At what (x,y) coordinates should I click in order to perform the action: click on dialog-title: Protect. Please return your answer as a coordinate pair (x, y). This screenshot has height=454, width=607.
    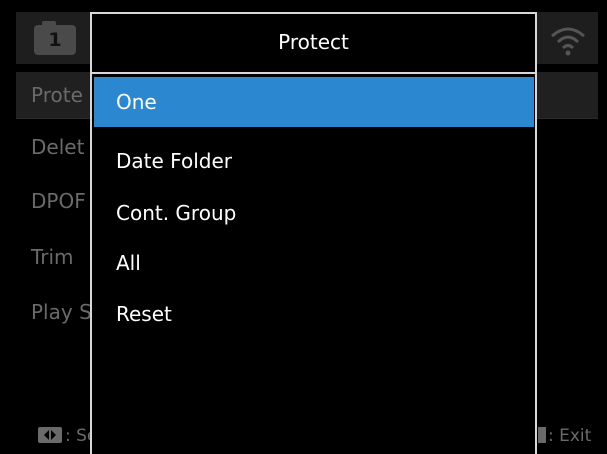
    Looking at the image, I should click on (313, 42).